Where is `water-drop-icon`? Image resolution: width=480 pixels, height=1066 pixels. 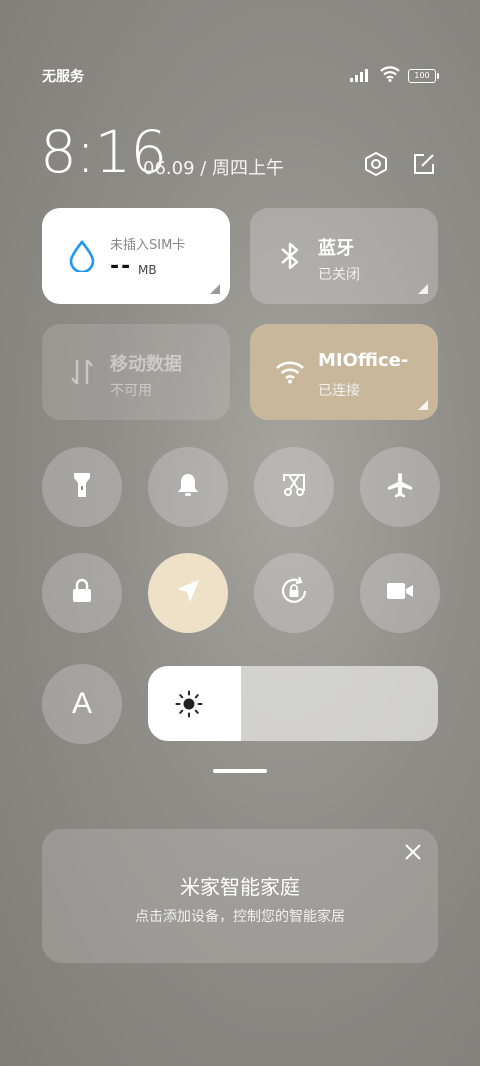 water-drop-icon is located at coordinates (82, 256).